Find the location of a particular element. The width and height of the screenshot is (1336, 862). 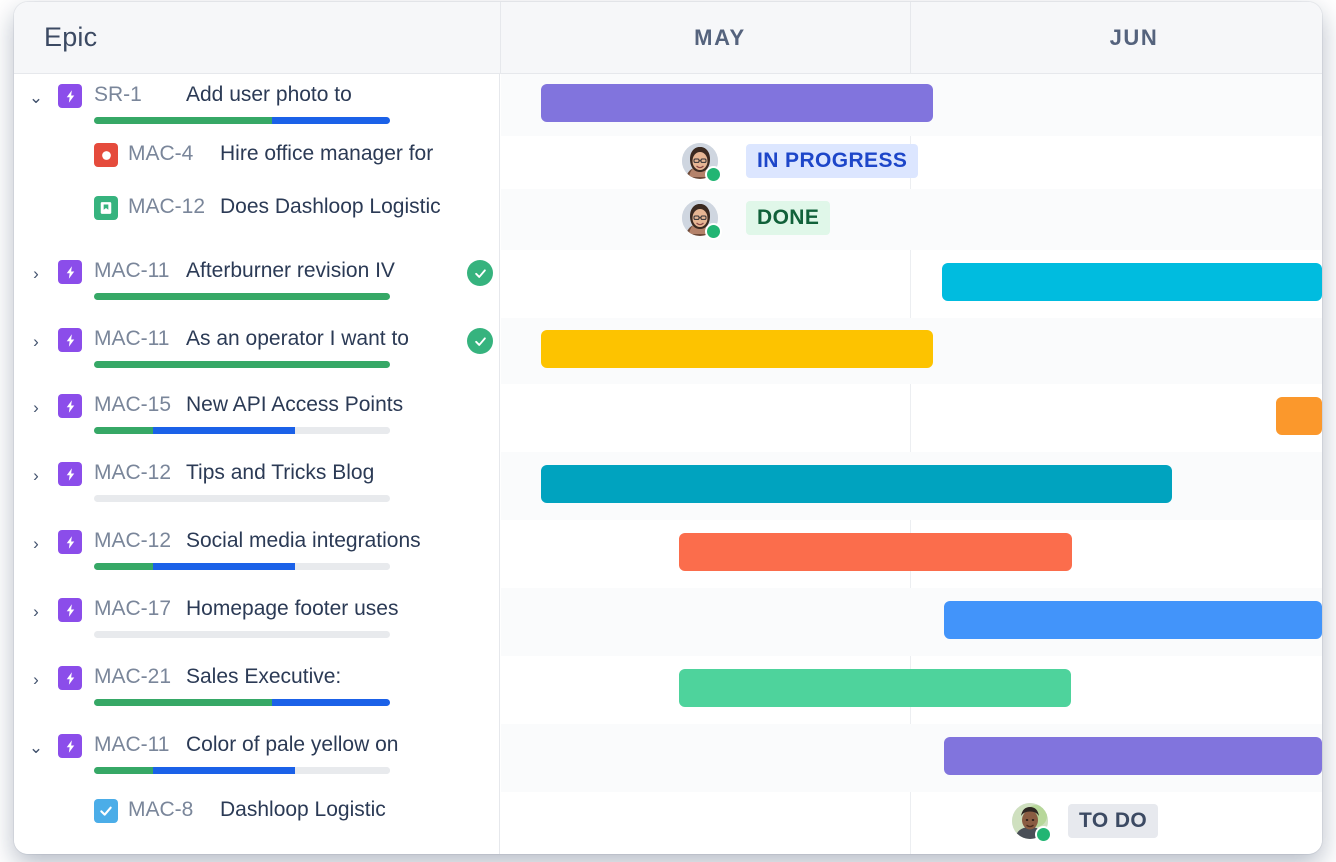

child-list-row: MAC-12 Does Dashloop Logistic is located at coordinates (256, 219).